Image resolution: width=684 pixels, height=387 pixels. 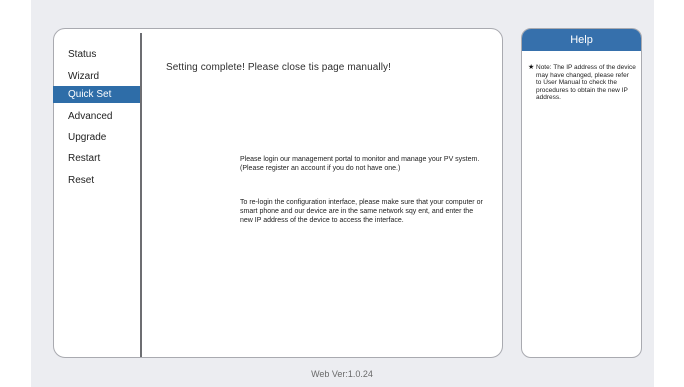 What do you see at coordinates (96, 116) in the screenshot?
I see `sidebar-item-advanced: Advanced` at bounding box center [96, 116].